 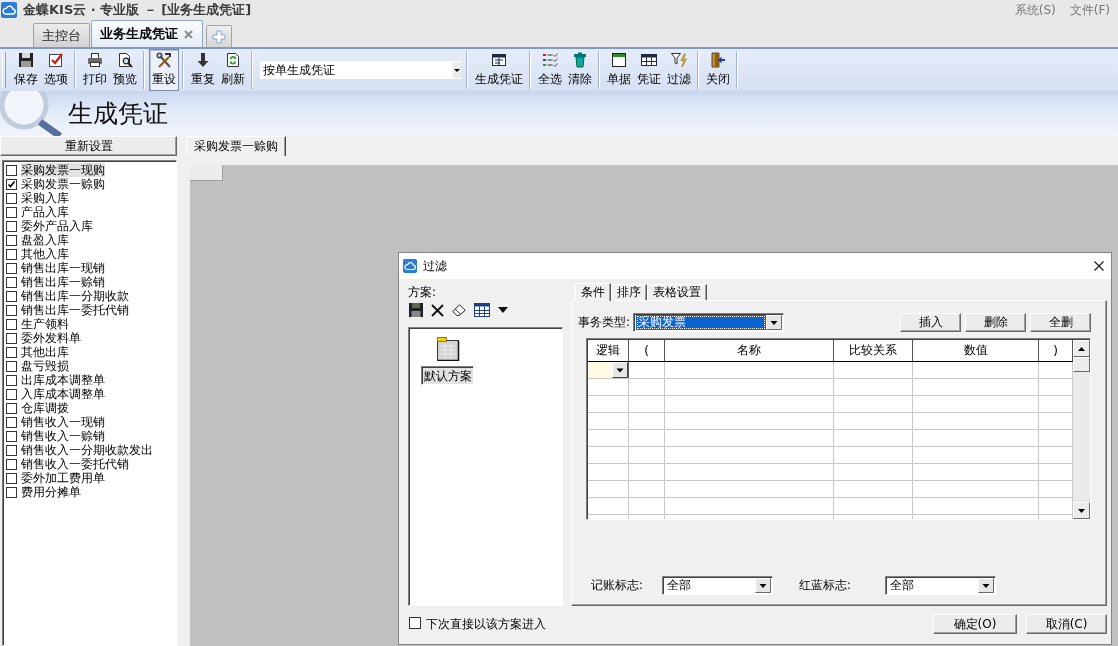 What do you see at coordinates (56, 70) in the screenshot?
I see `toolbar-button: 选项` at bounding box center [56, 70].